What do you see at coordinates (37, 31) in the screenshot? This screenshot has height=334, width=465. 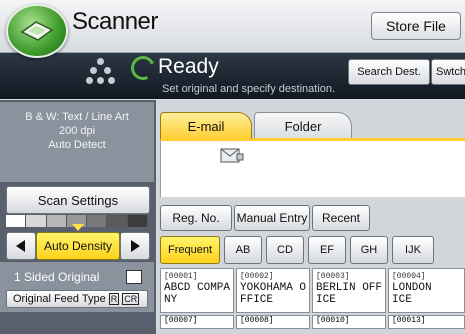 I see `scanner-app-icon` at bounding box center [37, 31].